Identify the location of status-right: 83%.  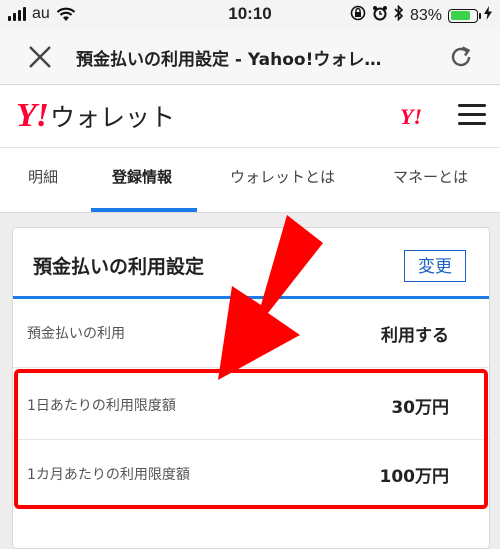
(421, 15).